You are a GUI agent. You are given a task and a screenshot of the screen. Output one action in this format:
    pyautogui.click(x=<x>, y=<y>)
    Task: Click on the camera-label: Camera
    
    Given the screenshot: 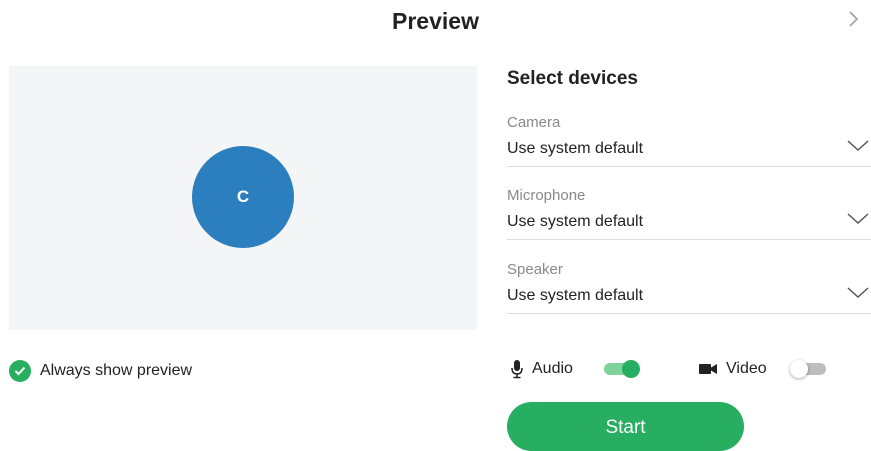 What is the action you would take?
    pyautogui.click(x=534, y=122)
    